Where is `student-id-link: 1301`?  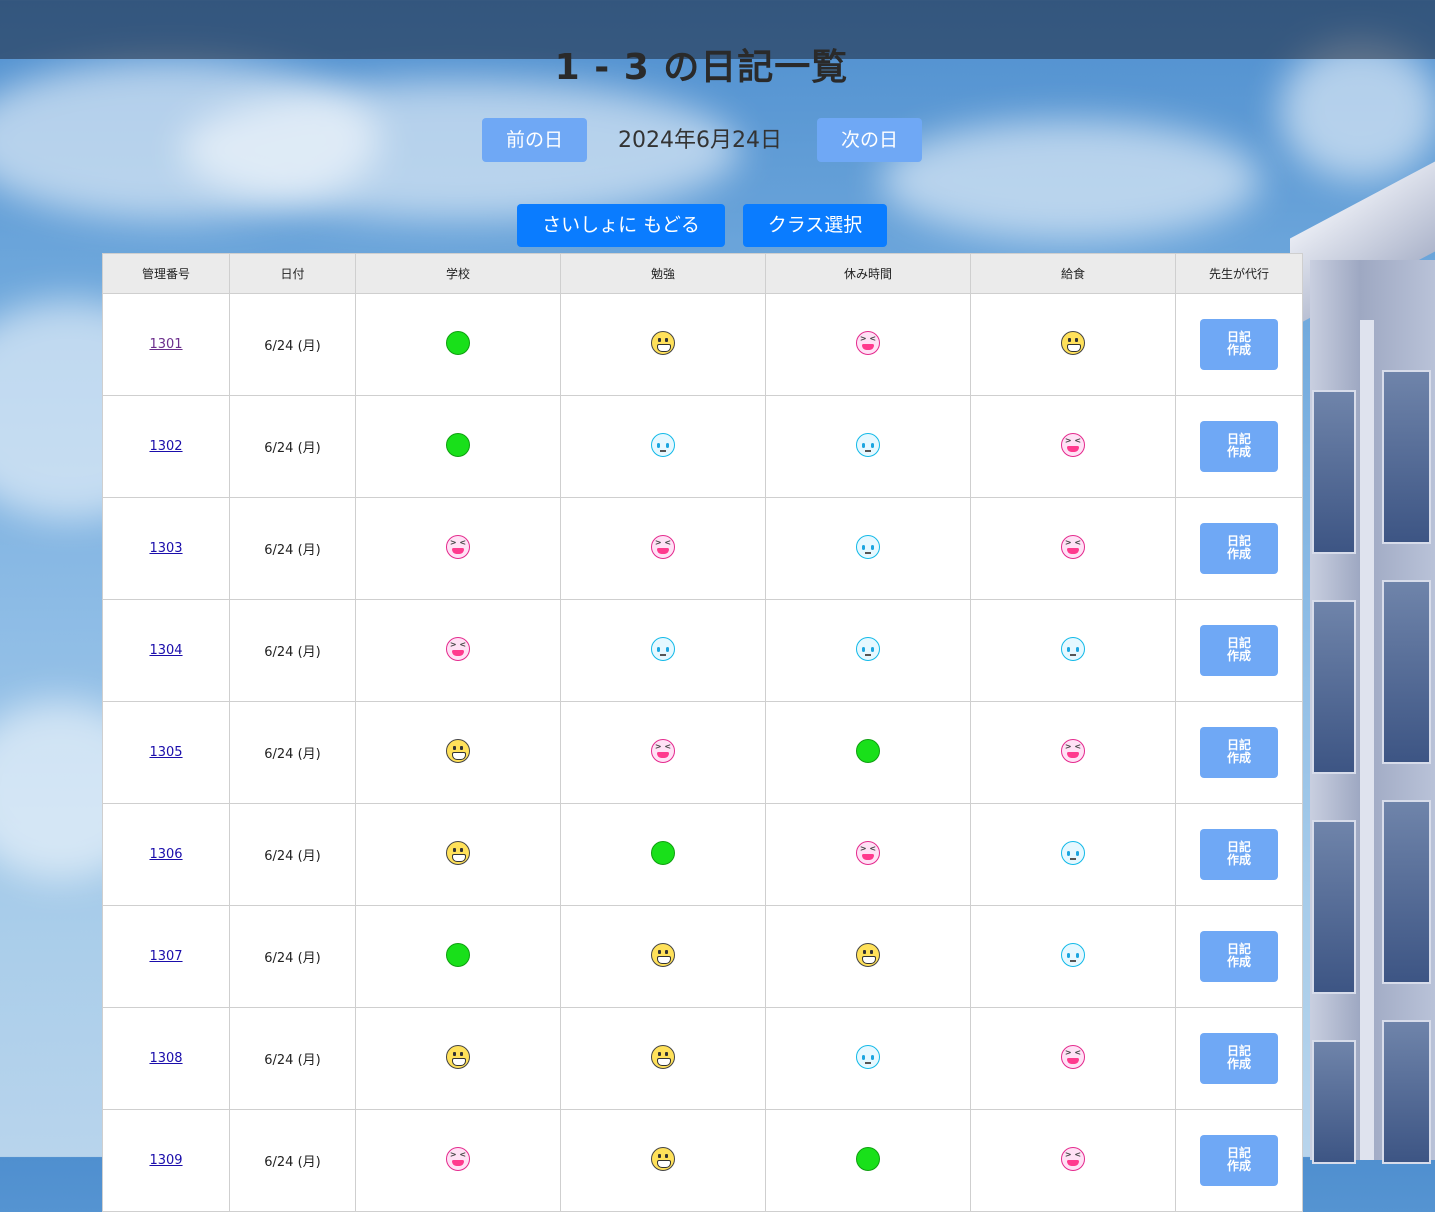
student-id-link: 1301 is located at coordinates (165, 344).